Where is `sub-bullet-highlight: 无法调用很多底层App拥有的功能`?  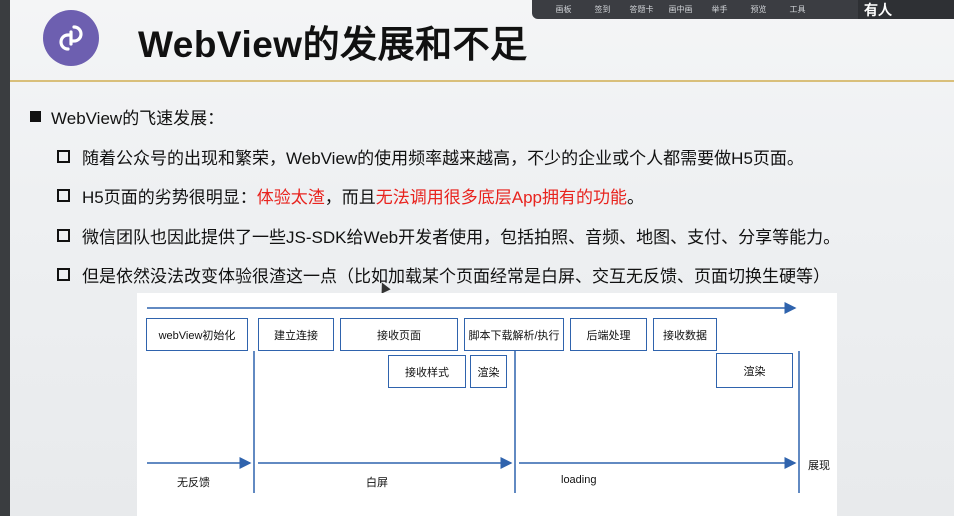 sub-bullet-highlight: 无法调用很多底层App拥有的功能 is located at coordinates (501, 197).